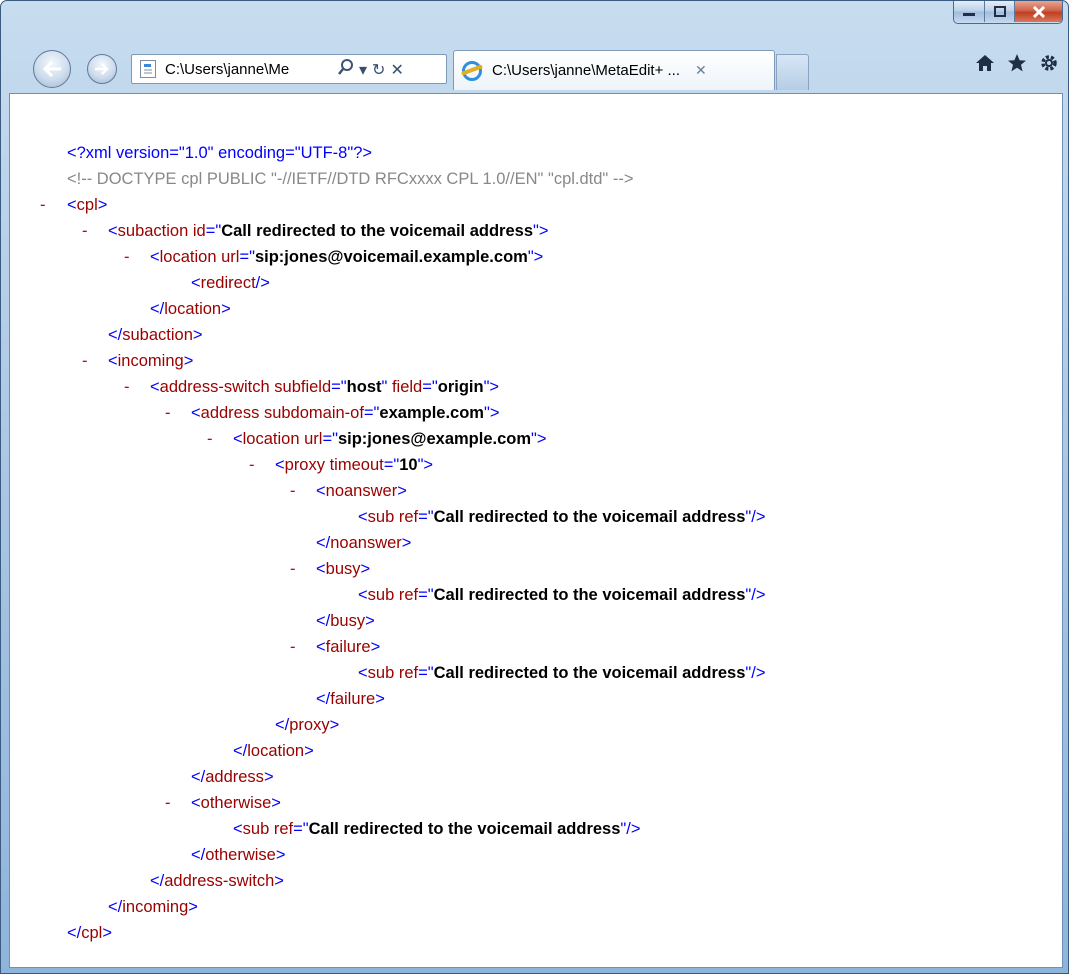  Describe the element at coordinates (391, 257) in the screenshot. I see `attr-value: sip:jones@voicemail.example.com` at that location.